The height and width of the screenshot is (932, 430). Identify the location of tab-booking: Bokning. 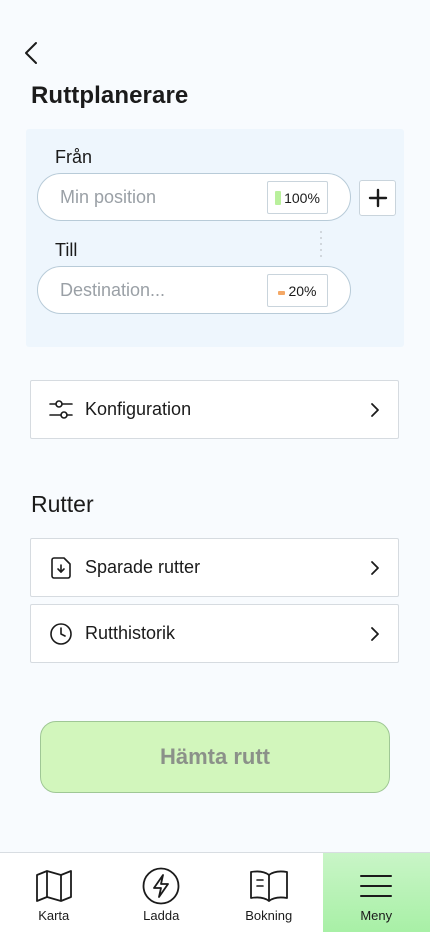
(269, 892).